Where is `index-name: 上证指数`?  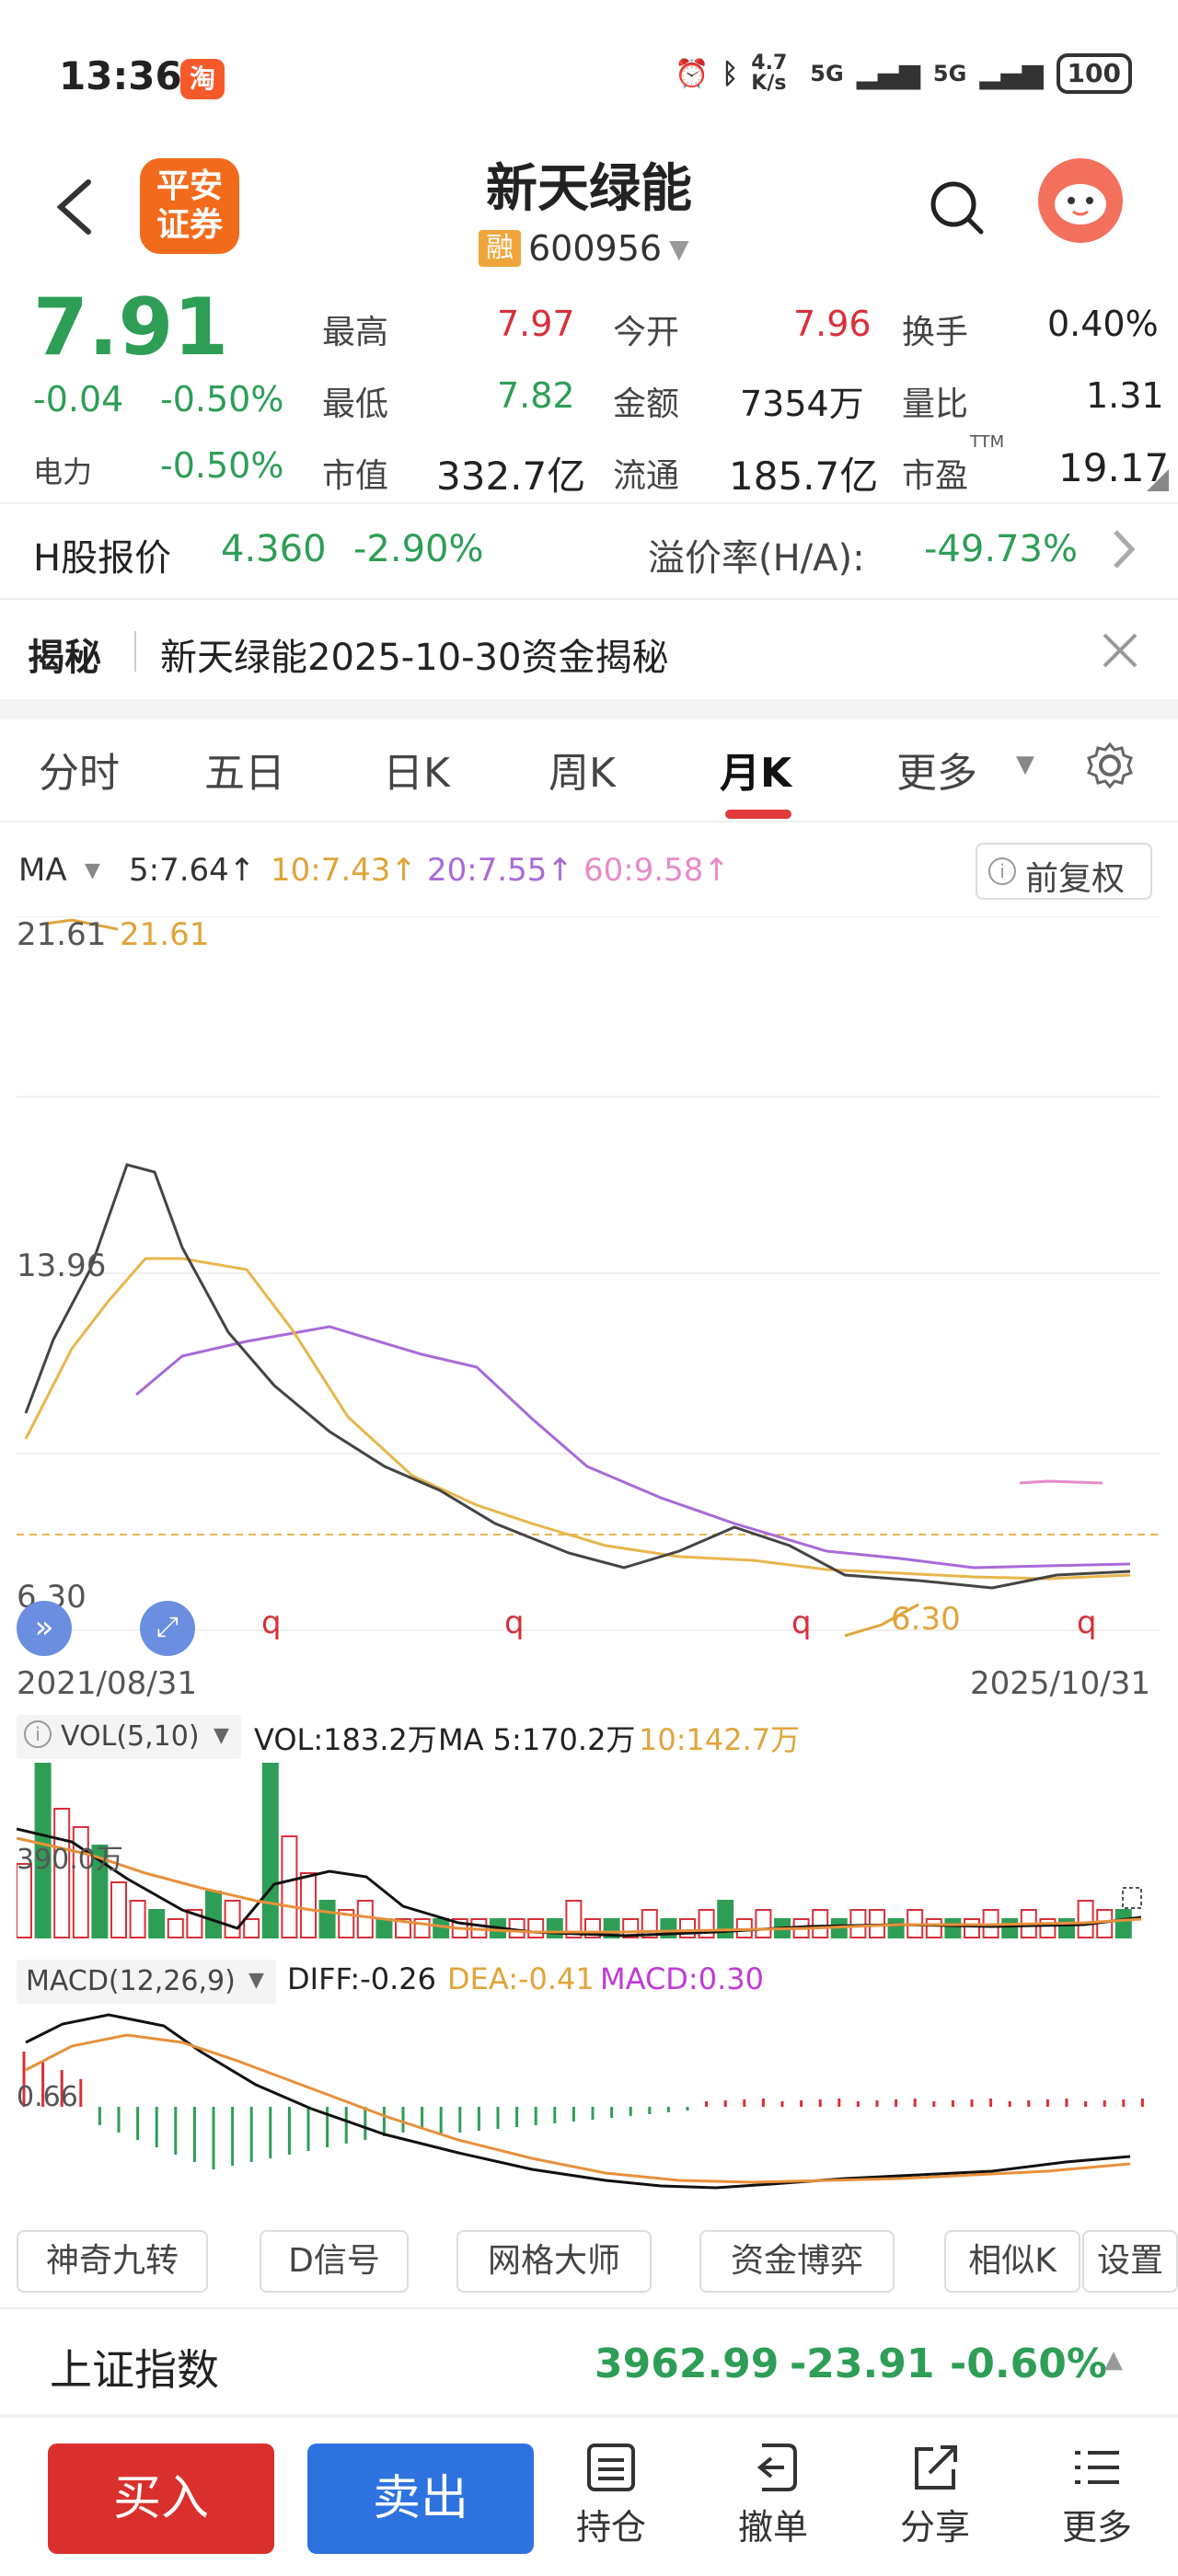 index-name: 上证指数 is located at coordinates (134, 2367).